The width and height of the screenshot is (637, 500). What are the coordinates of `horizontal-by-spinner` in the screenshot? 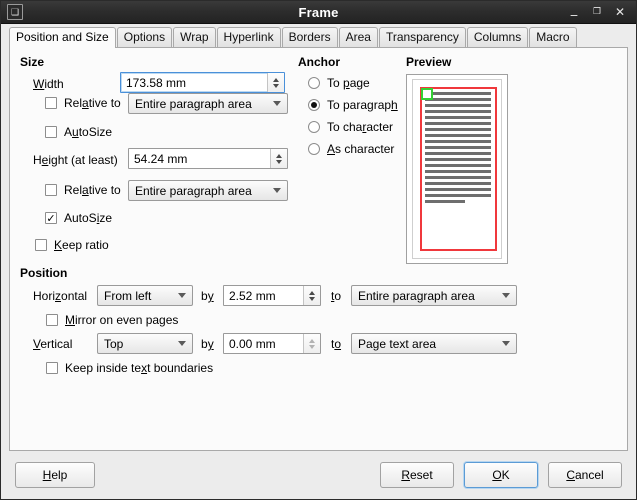 It's located at (311, 295).